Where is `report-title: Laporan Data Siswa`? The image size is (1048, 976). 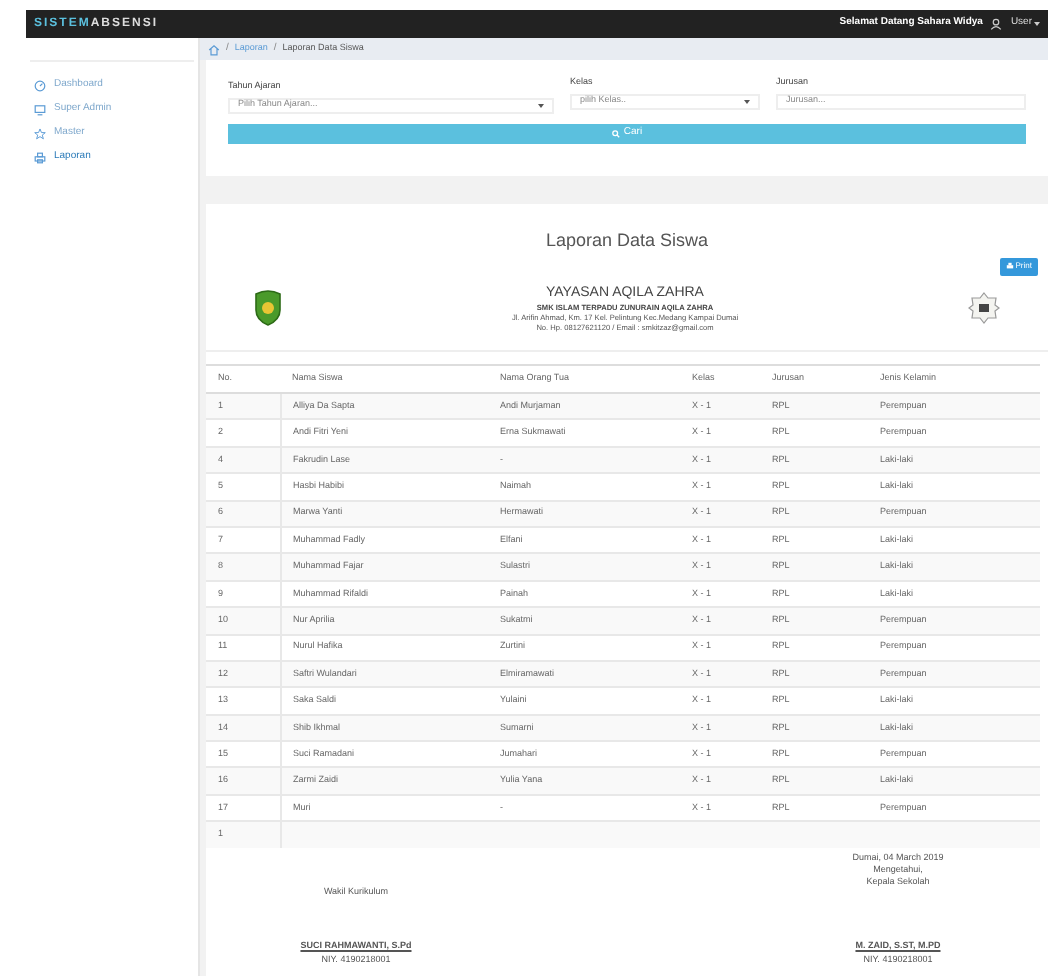
report-title: Laporan Data Siswa is located at coordinates (627, 241).